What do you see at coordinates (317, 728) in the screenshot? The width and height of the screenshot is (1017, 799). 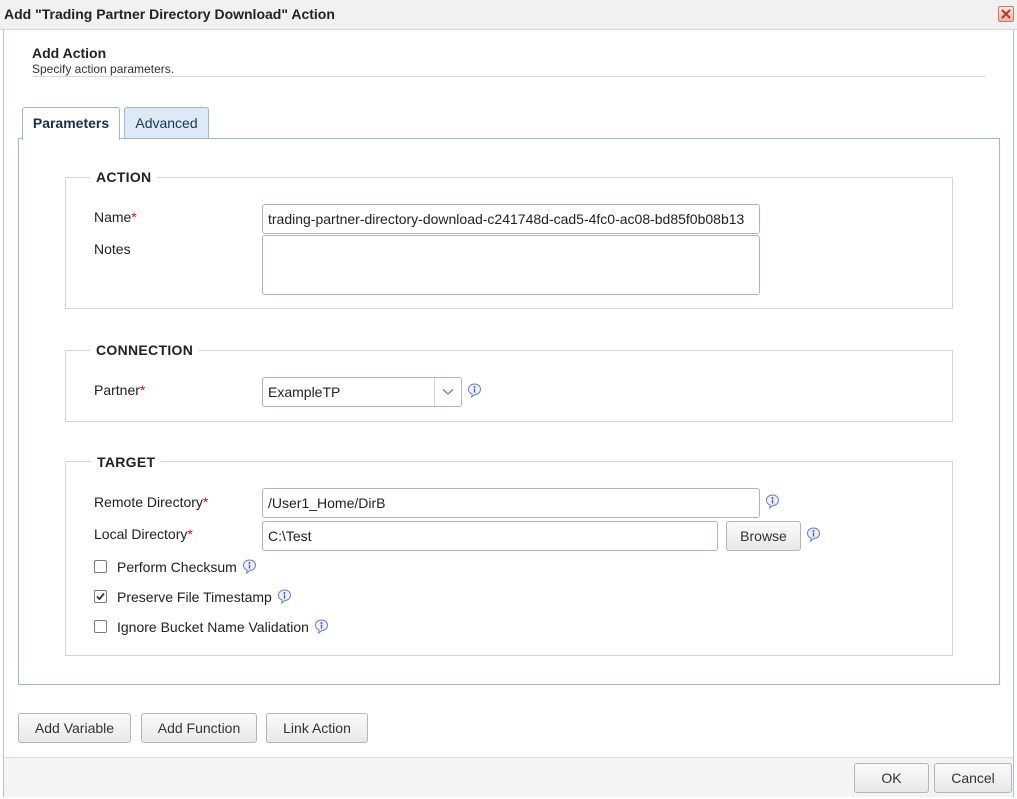 I see `link-action-button: Link Action` at bounding box center [317, 728].